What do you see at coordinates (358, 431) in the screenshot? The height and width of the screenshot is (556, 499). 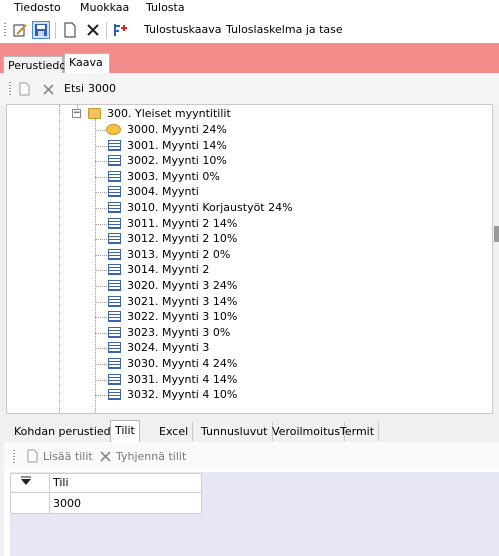 I see `tab-termit: Termit` at bounding box center [358, 431].